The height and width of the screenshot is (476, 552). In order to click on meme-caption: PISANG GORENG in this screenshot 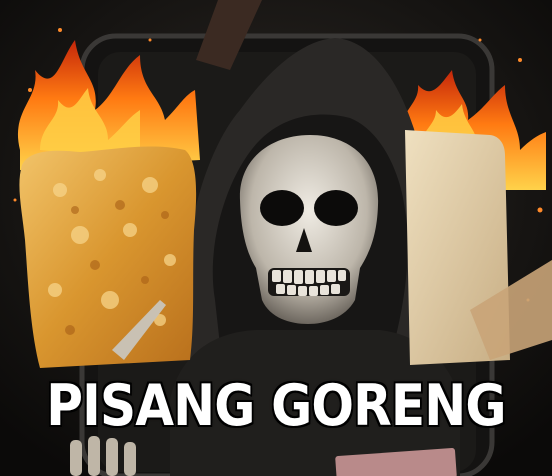, I will do `click(276, 406)`.